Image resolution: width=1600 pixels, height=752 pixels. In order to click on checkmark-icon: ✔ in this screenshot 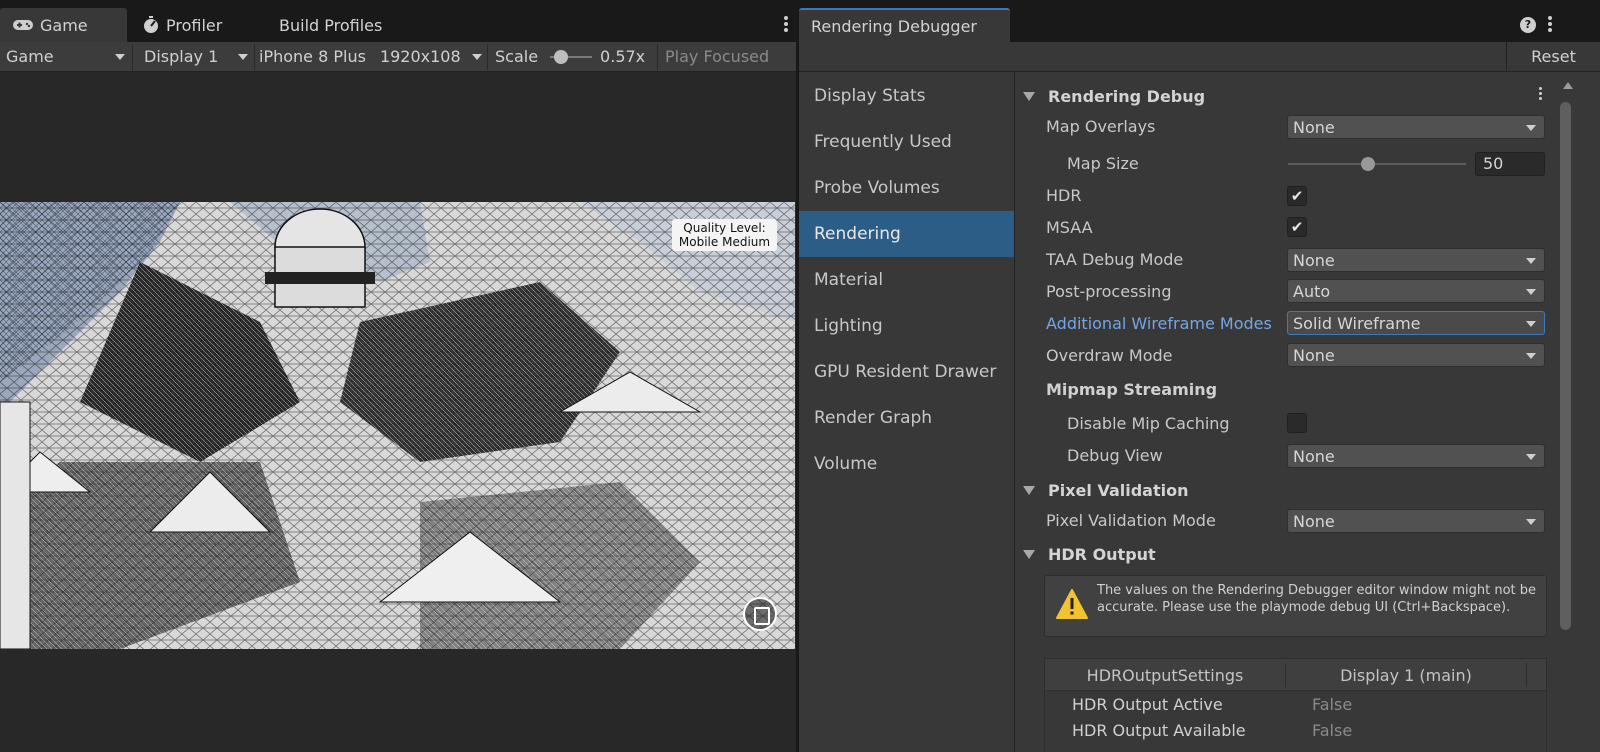, I will do `click(1297, 196)`.